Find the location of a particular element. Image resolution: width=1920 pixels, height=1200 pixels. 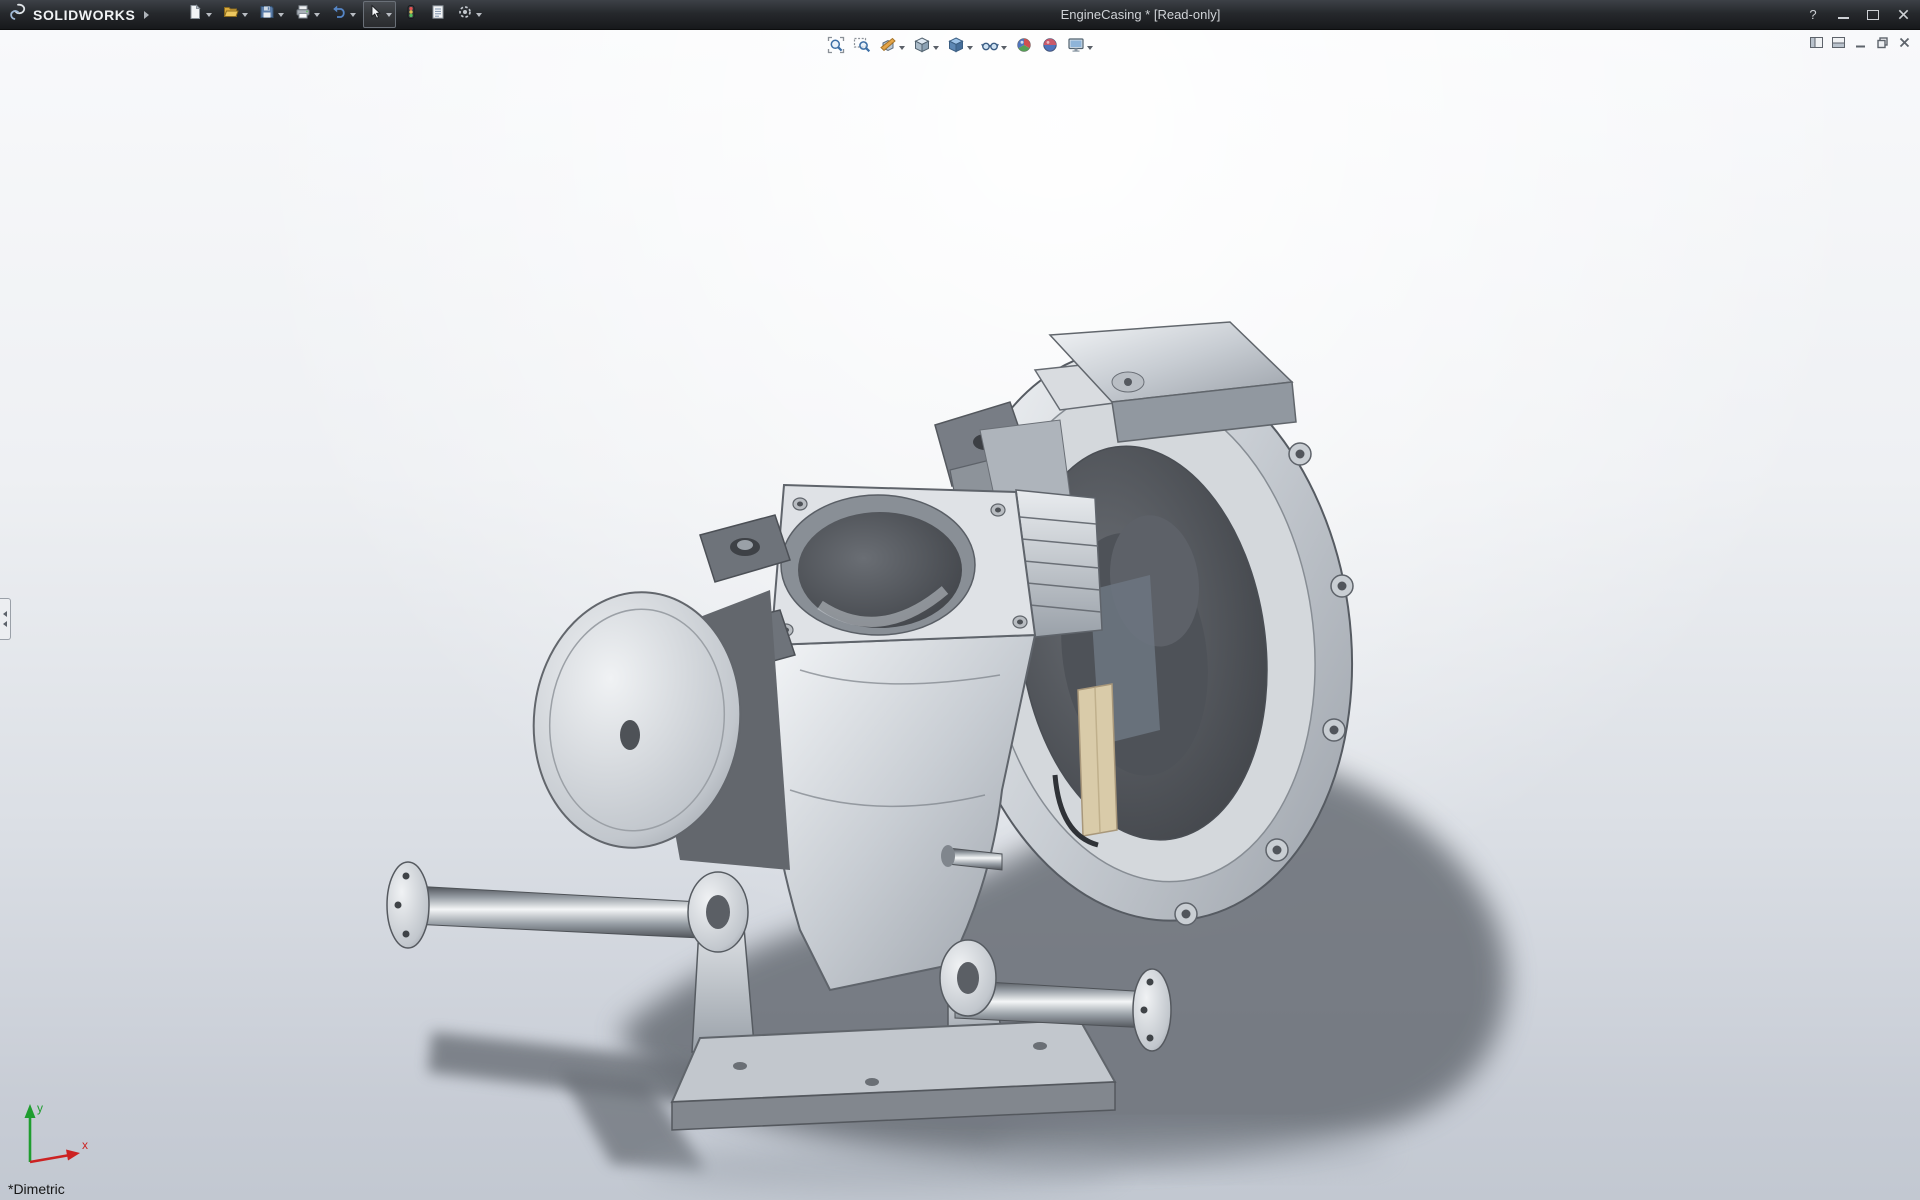

undo-arrow-icon is located at coordinates (339, 14).